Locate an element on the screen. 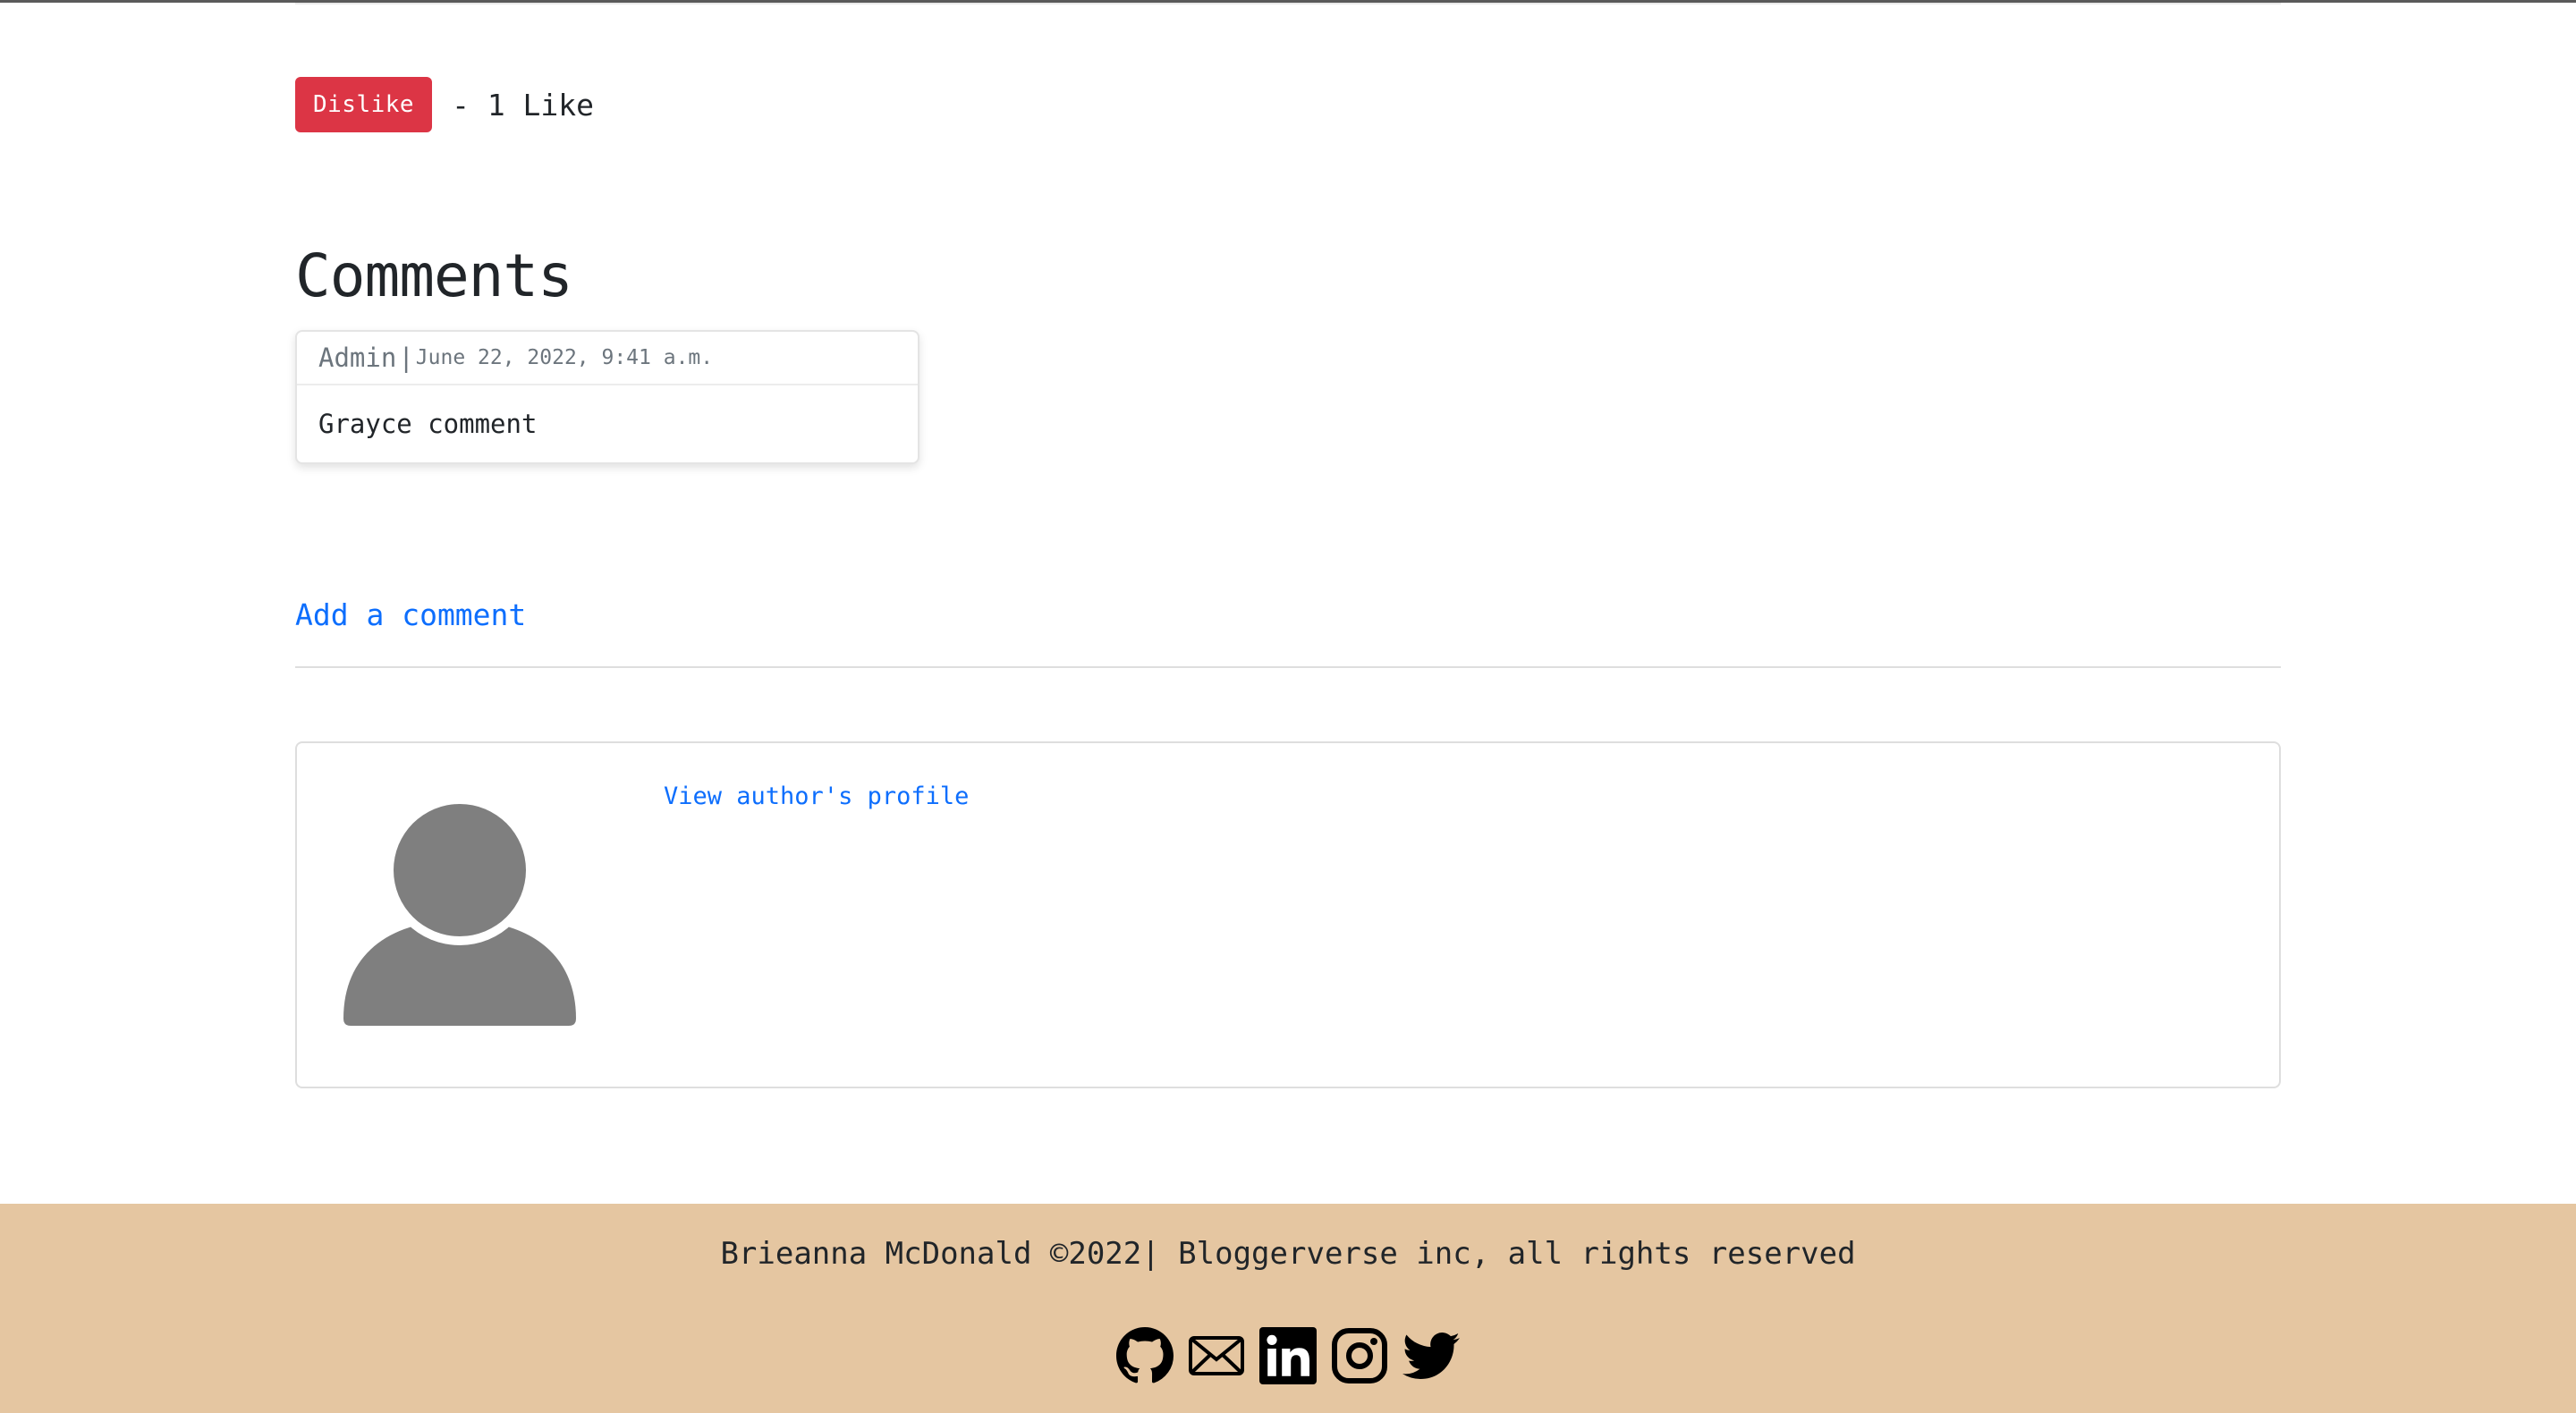 This screenshot has width=2576, height=1413. social-links is located at coordinates (1288, 1355).